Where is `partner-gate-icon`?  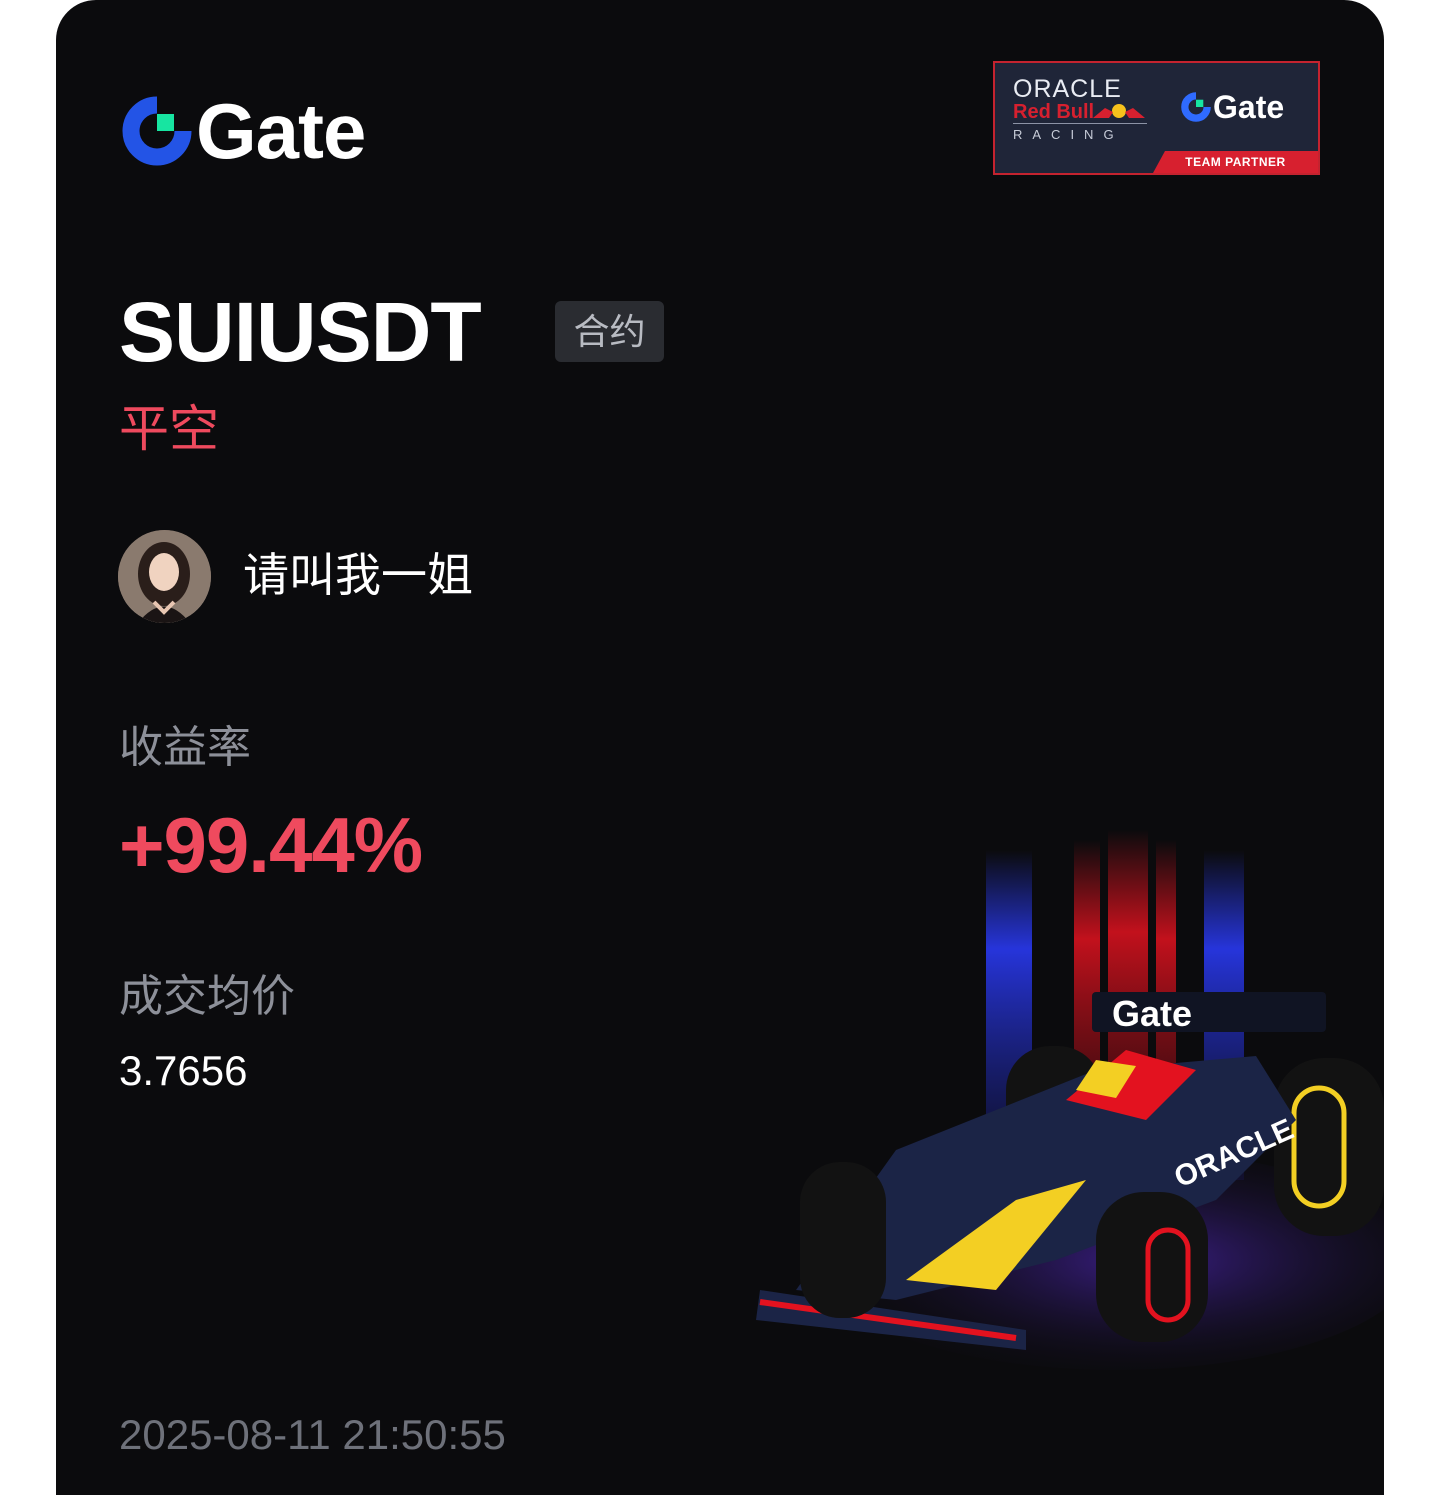 partner-gate-icon is located at coordinates (1196, 107).